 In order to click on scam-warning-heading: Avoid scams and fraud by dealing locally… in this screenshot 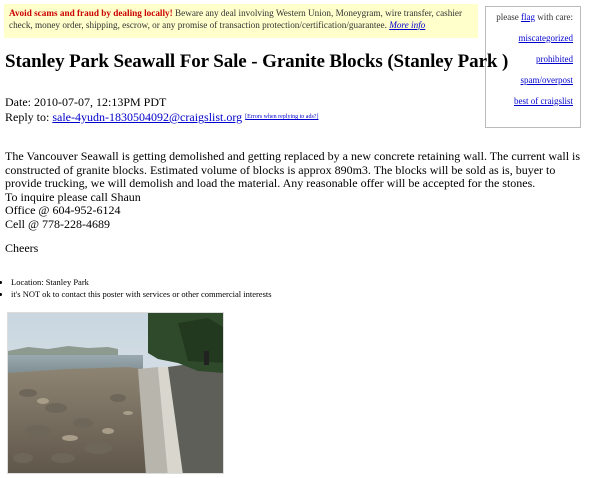, I will do `click(91, 13)`.